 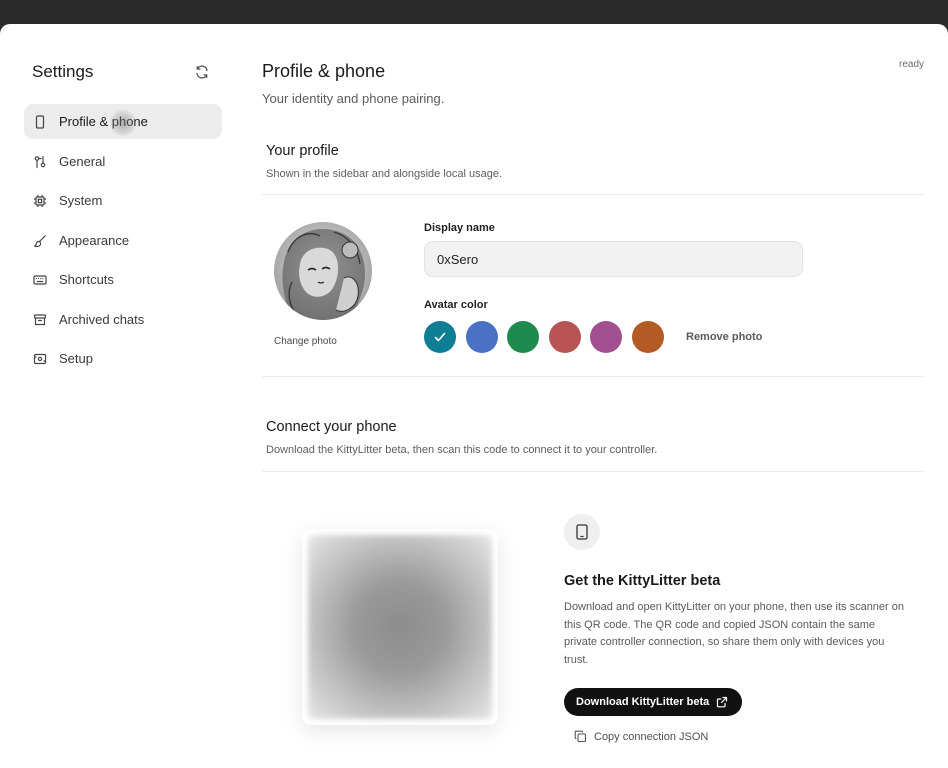 I want to click on status-text: ready, so click(x=911, y=64).